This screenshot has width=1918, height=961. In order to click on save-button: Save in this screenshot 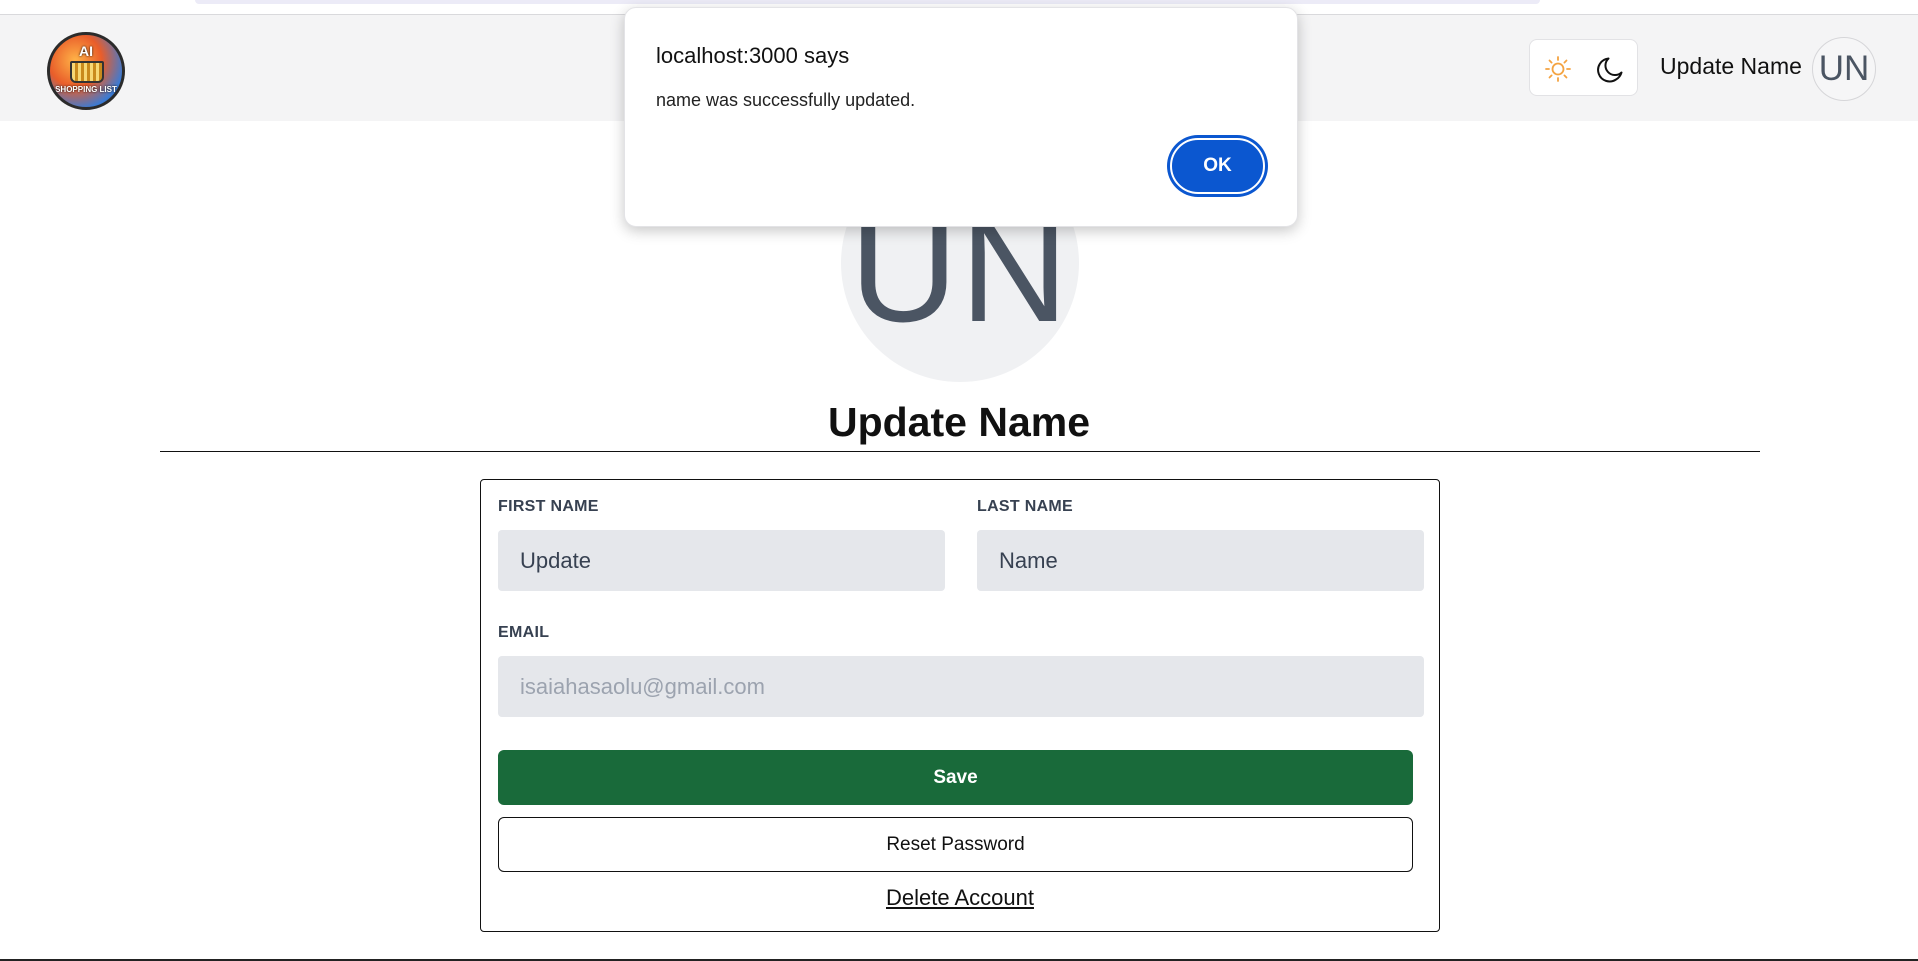, I will do `click(955, 777)`.